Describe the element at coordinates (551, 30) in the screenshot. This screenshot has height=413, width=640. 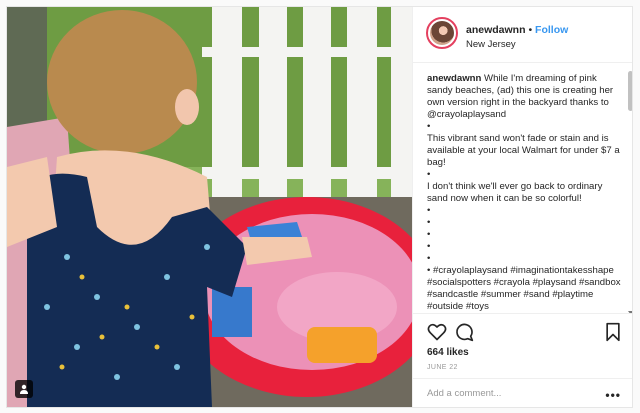
I see `follow-button: Follow` at that location.